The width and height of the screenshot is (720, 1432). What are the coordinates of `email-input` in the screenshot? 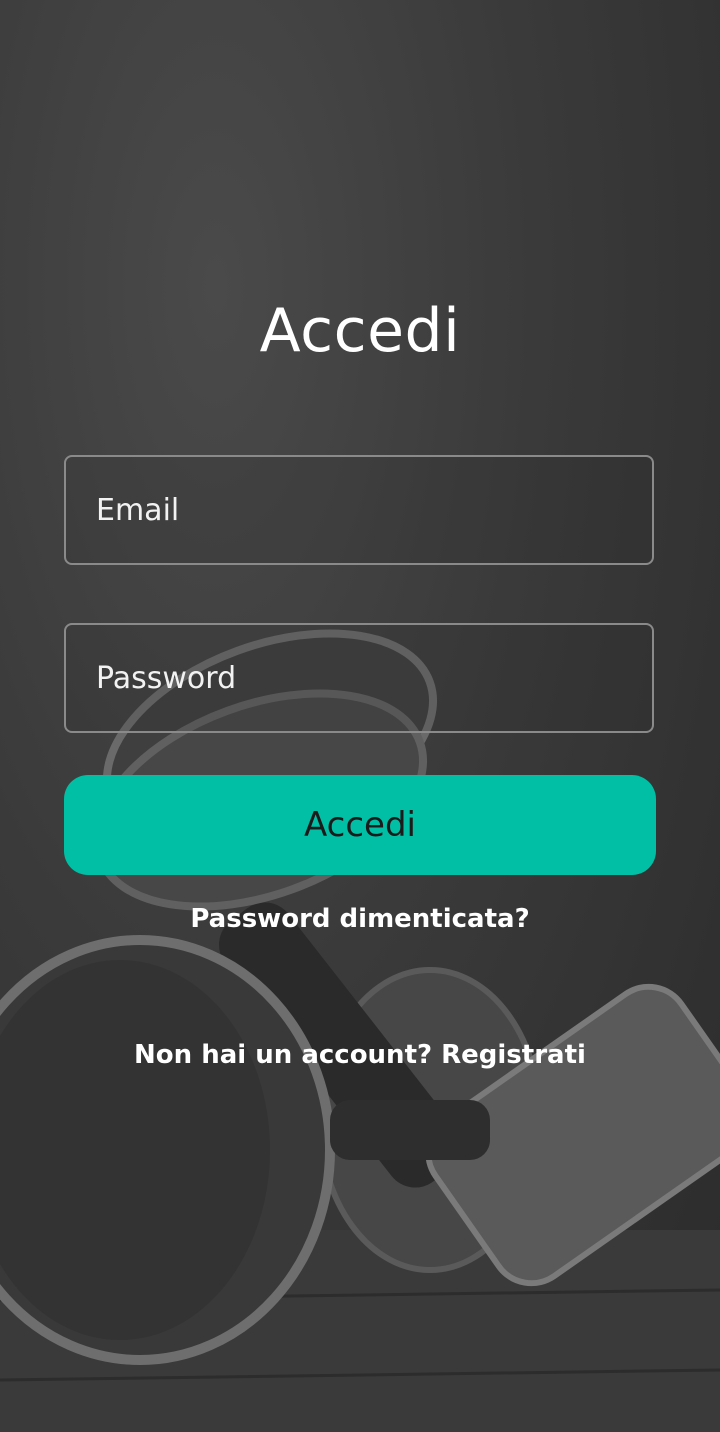 It's located at (359, 510).